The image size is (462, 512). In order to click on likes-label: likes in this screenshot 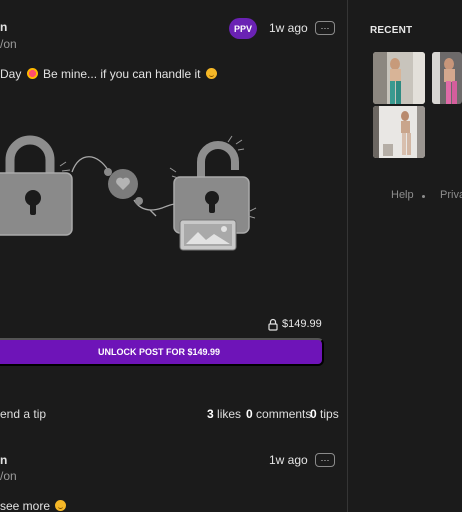, I will do `click(229, 414)`.